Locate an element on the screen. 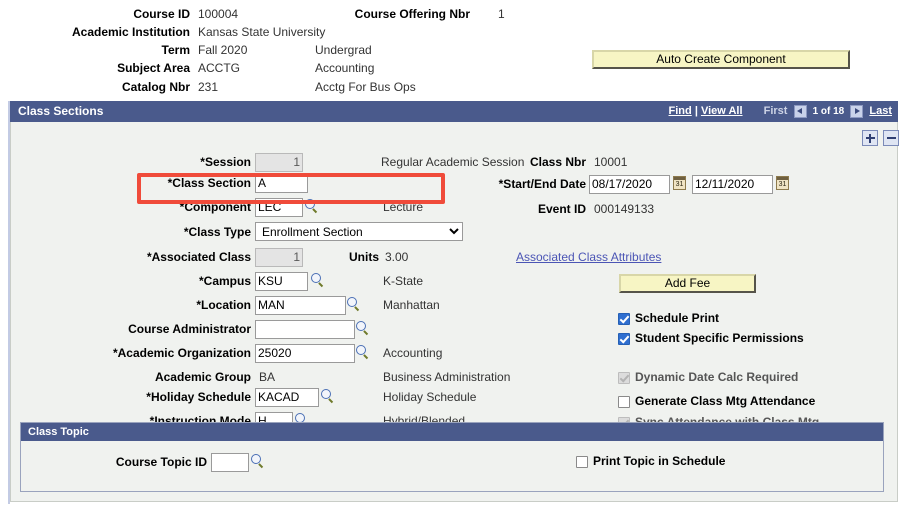  session-label: *Session is located at coordinates (225, 162).